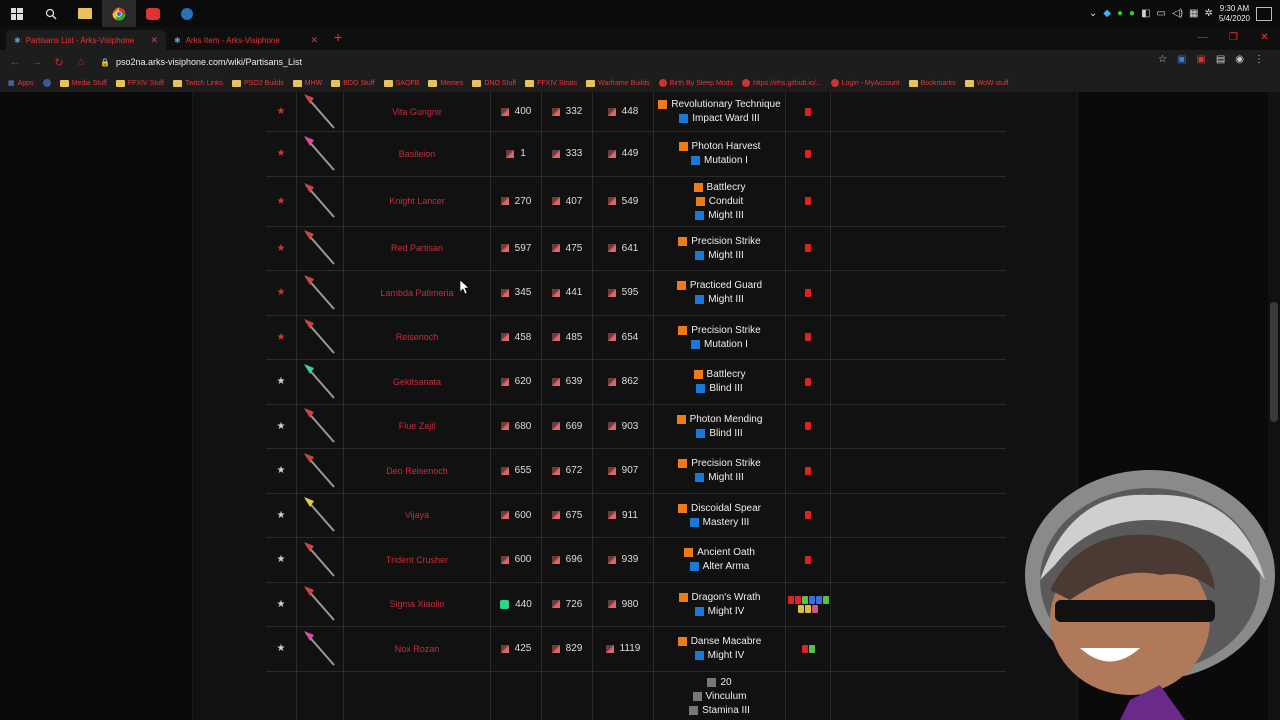 This screenshot has height=720, width=1280. I want to click on bookmark-folder: SAOFB, so click(401, 83).